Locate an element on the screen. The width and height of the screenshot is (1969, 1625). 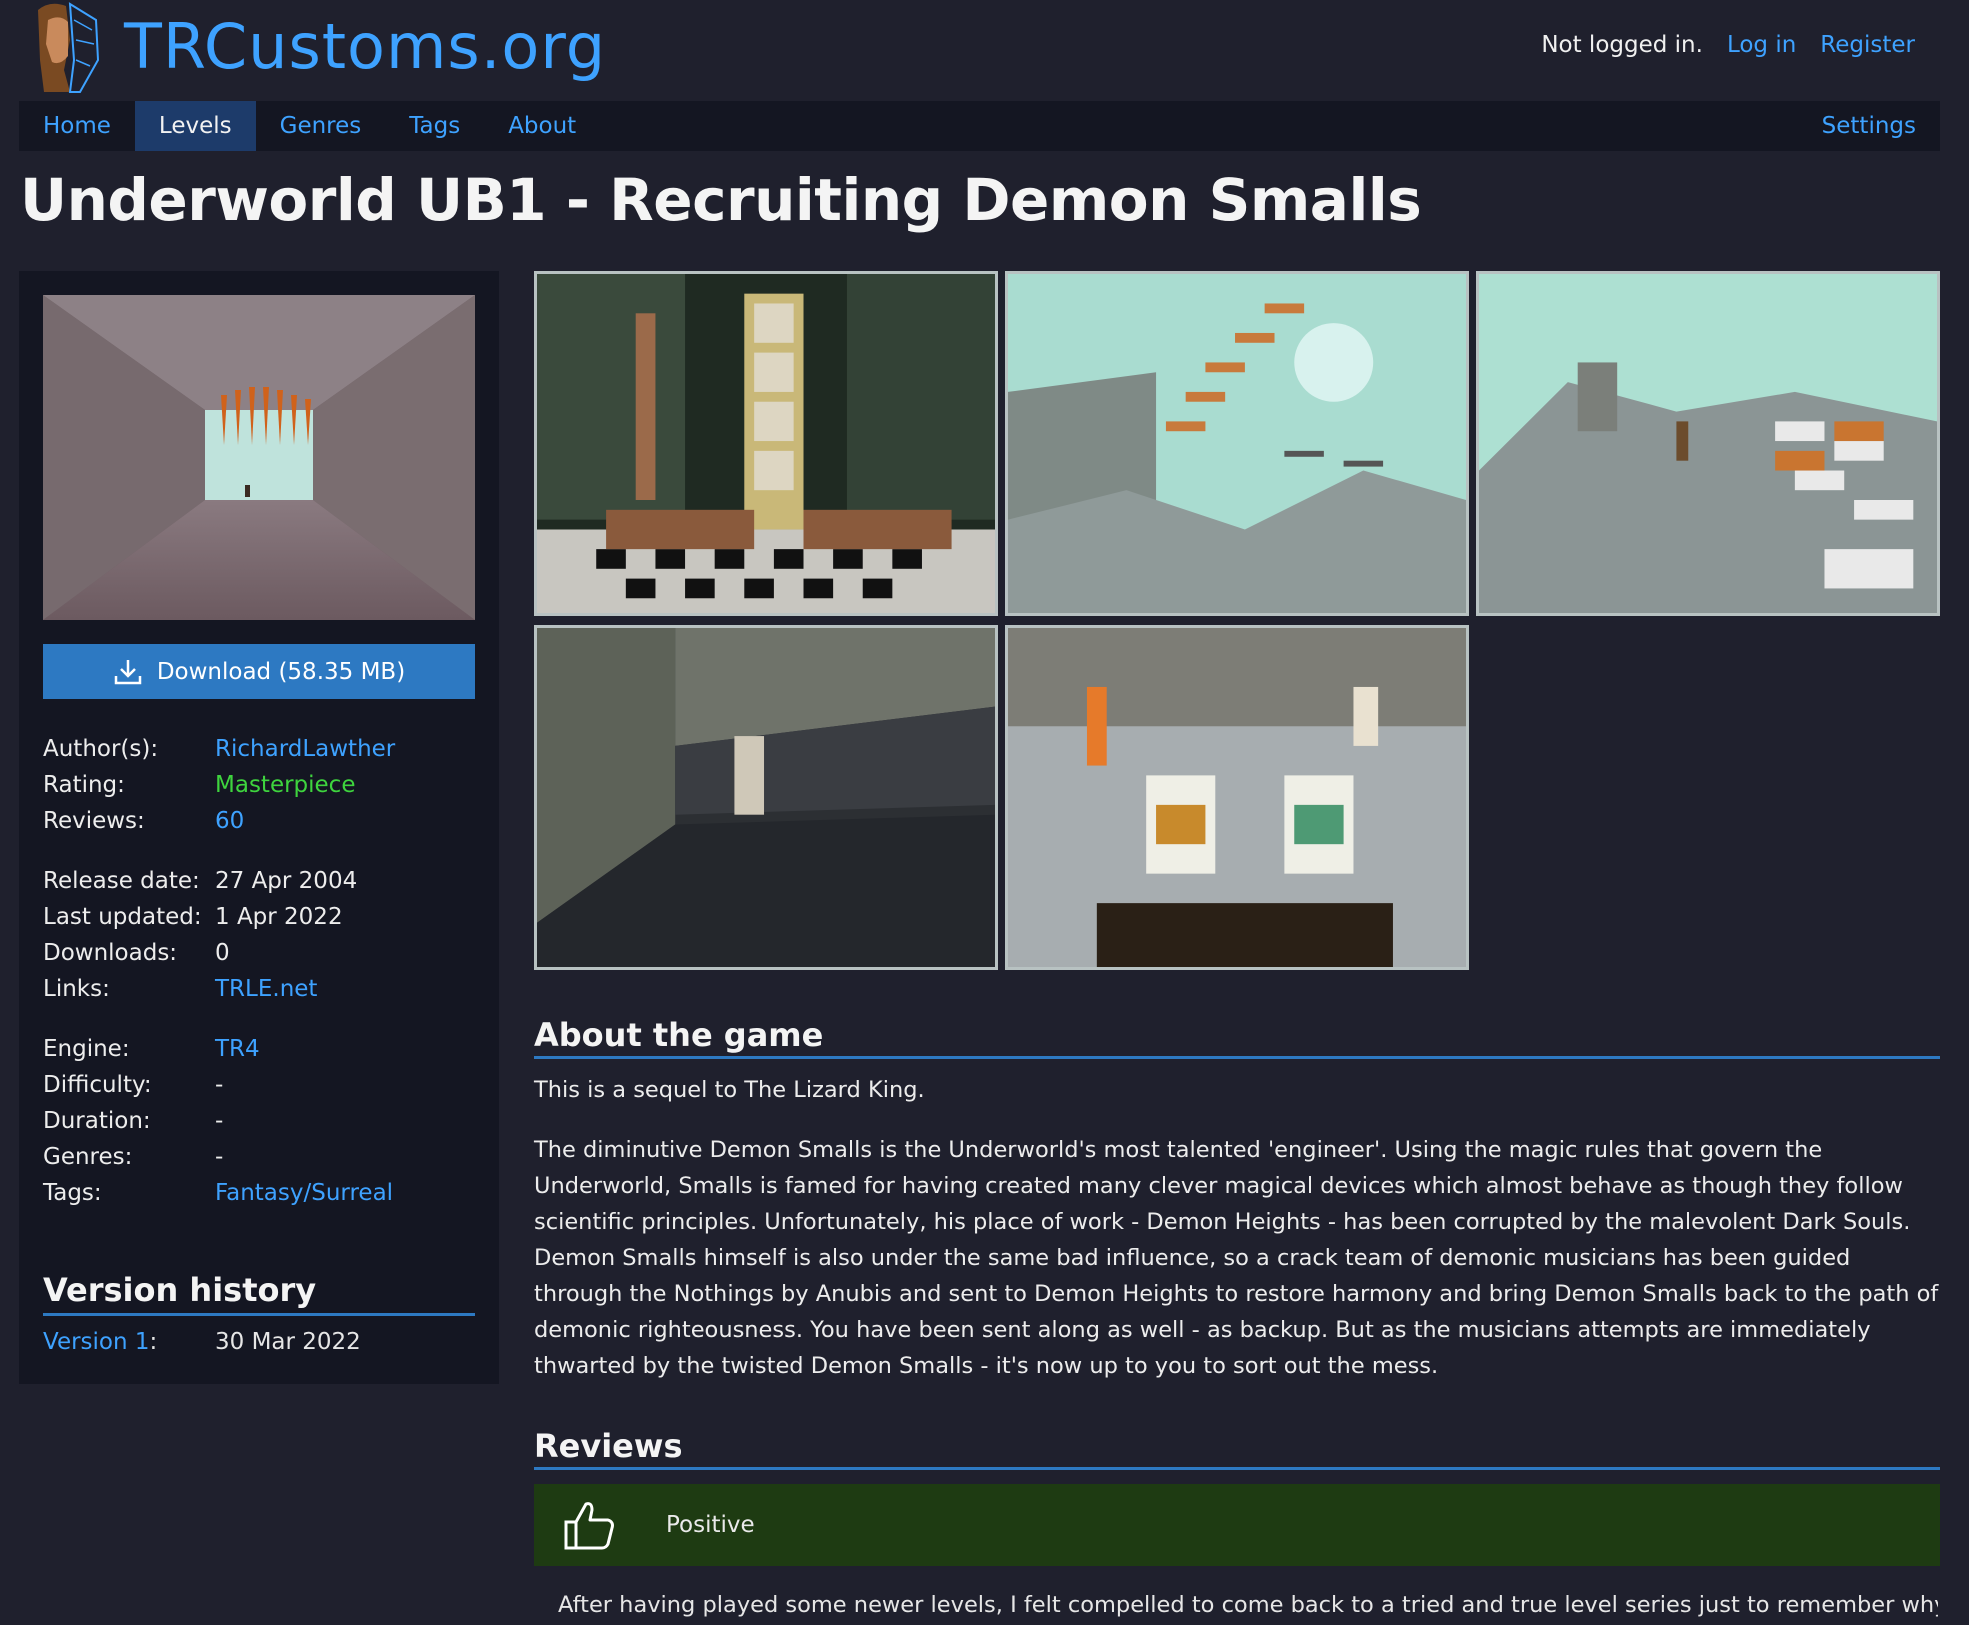
info-label: Reviews: is located at coordinates (94, 821).